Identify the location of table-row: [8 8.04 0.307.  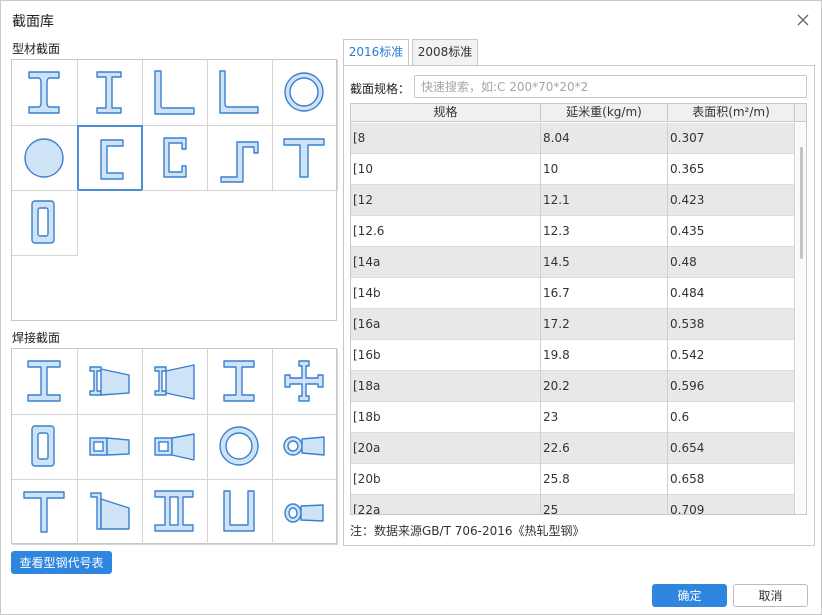
(573, 138).